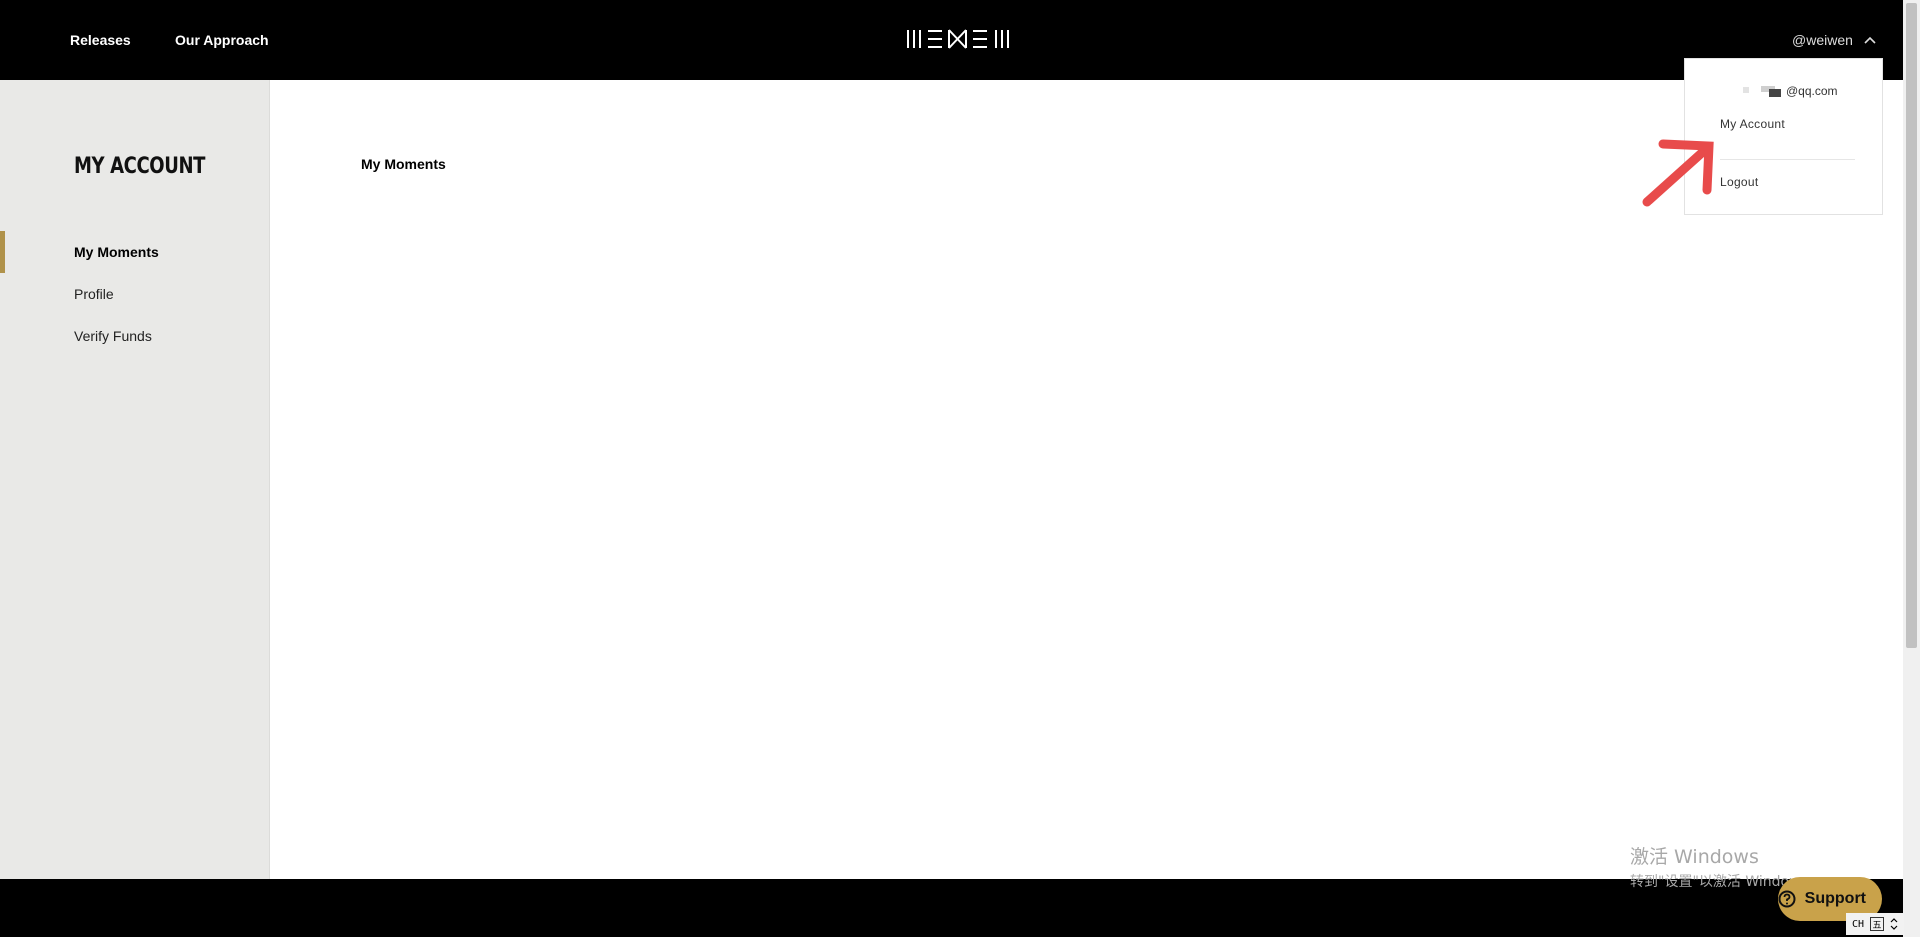 Image resolution: width=1920 pixels, height=937 pixels. Describe the element at coordinates (140, 166) in the screenshot. I see `sidebar-title: MY ACCOUNT` at that location.